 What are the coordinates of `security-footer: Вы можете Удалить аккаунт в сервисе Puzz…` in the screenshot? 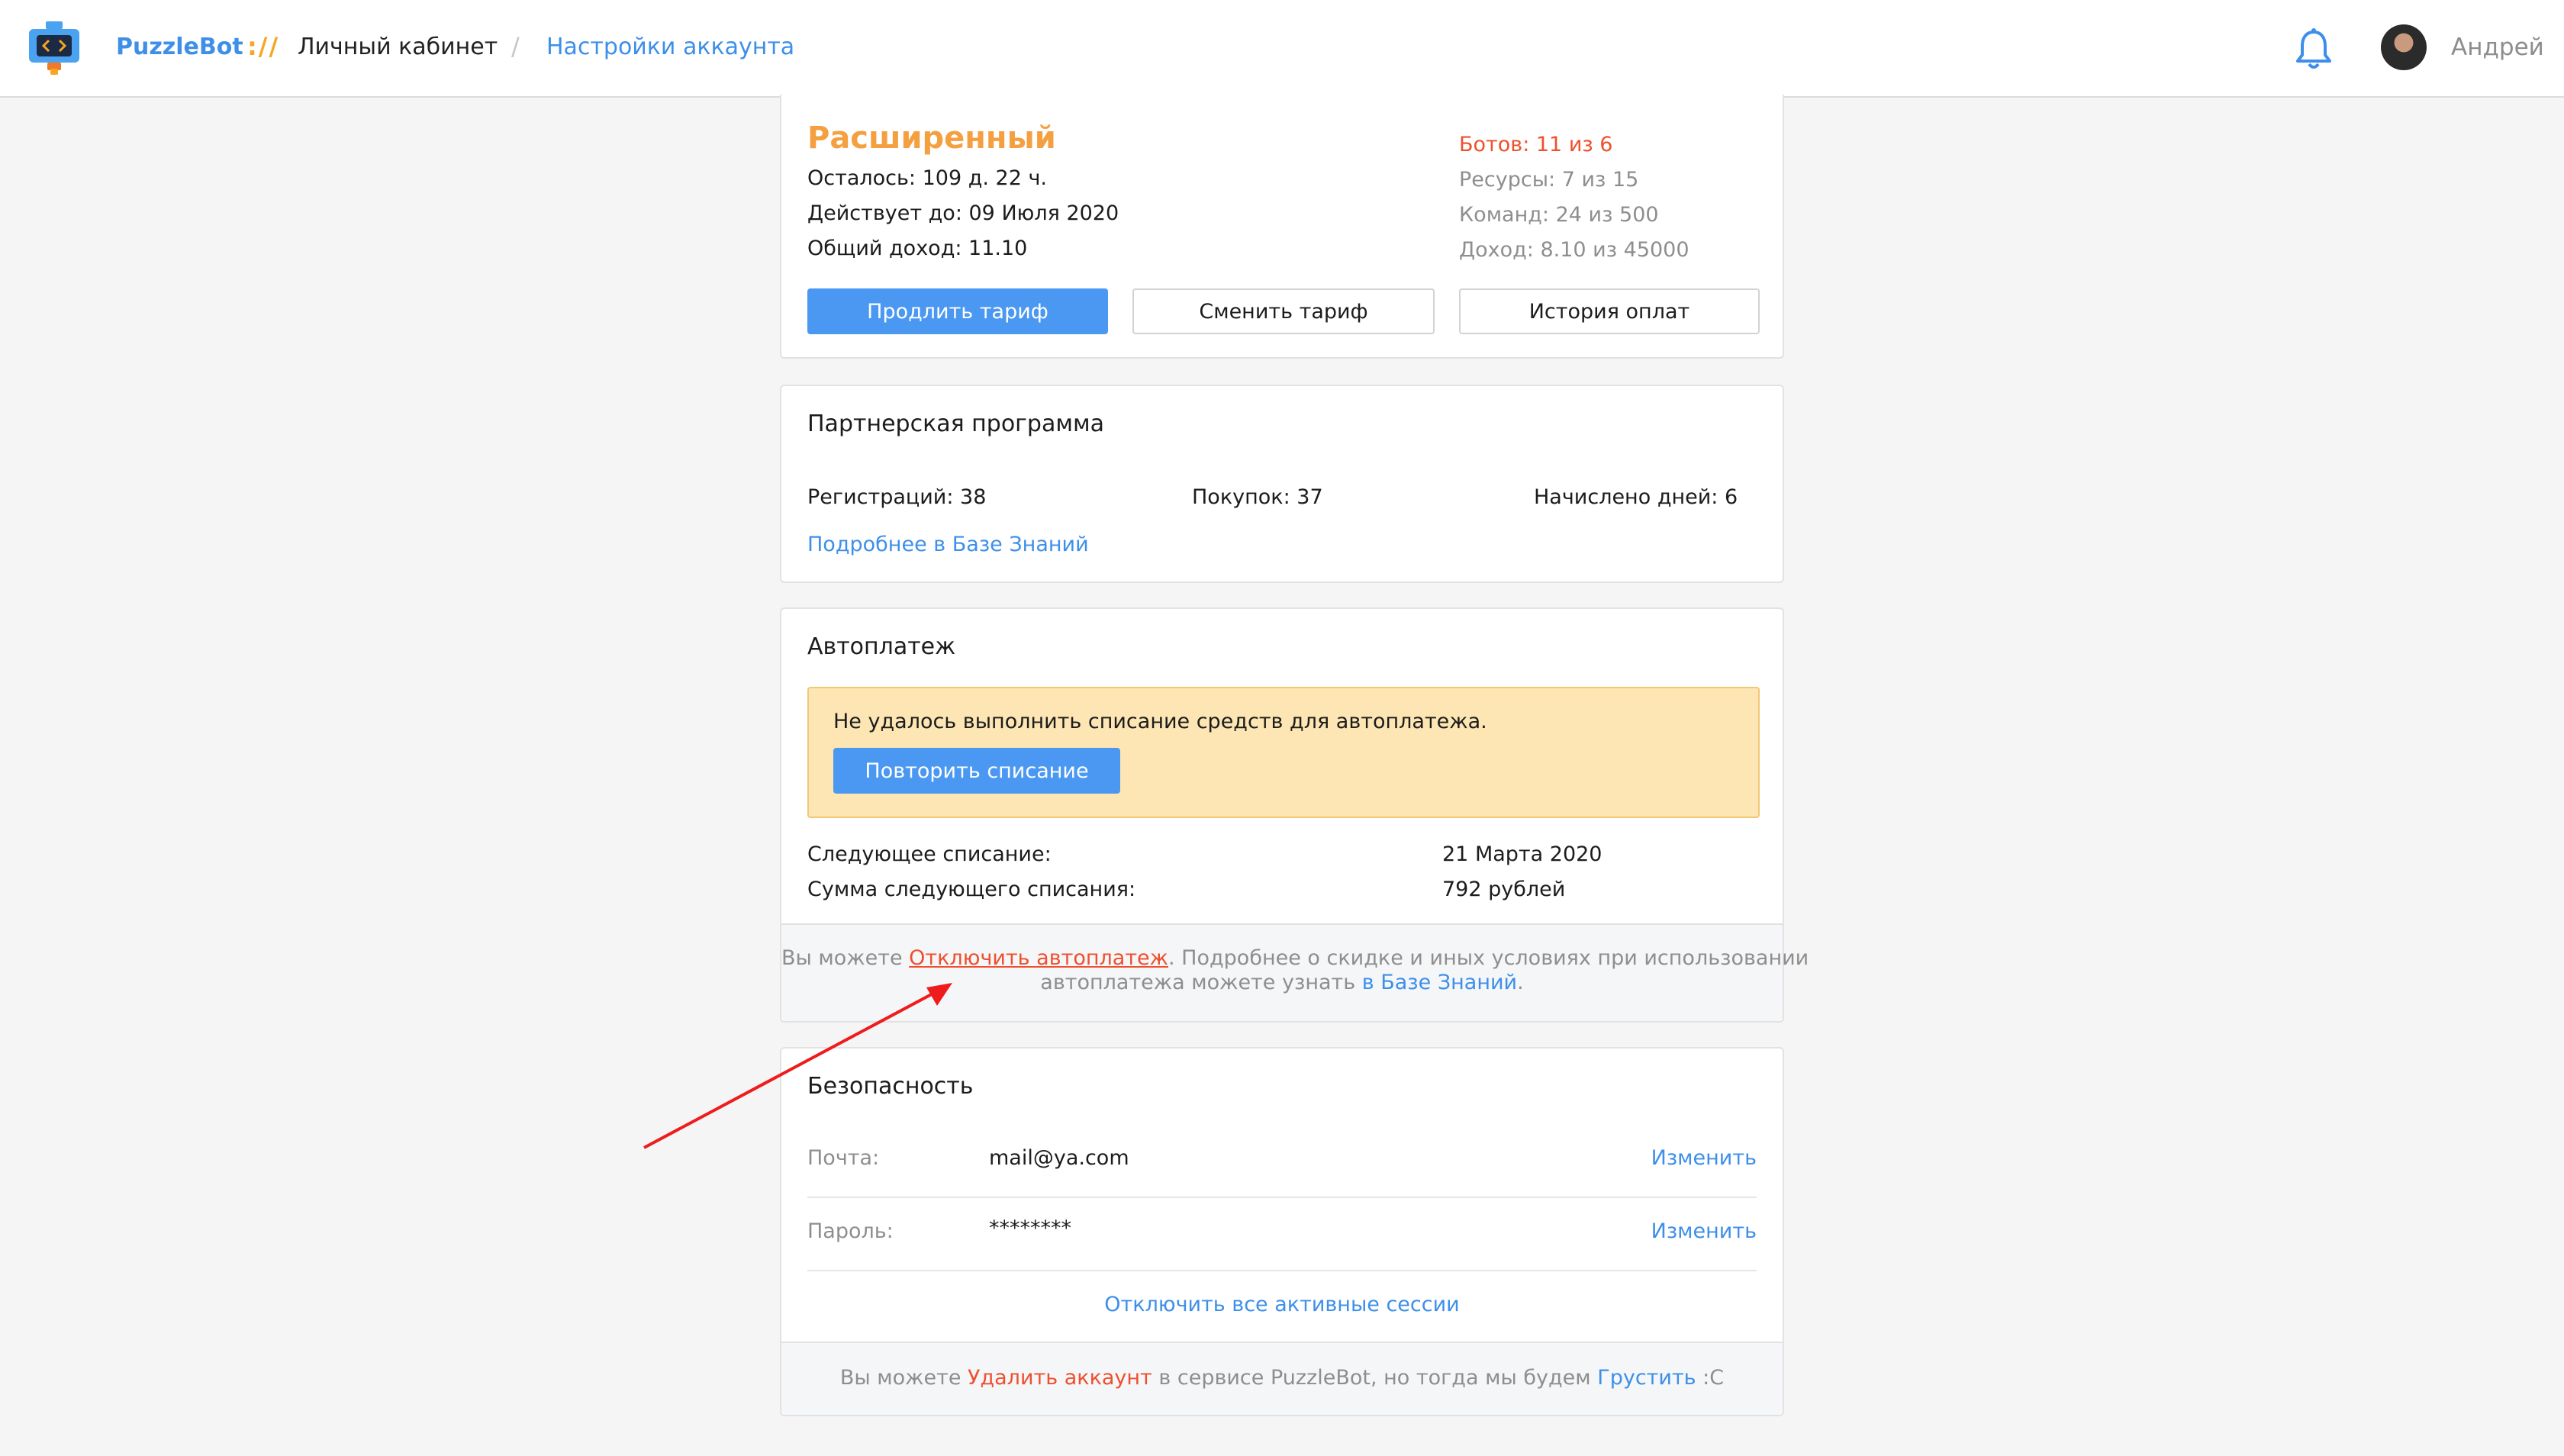 It's located at (1282, 1378).